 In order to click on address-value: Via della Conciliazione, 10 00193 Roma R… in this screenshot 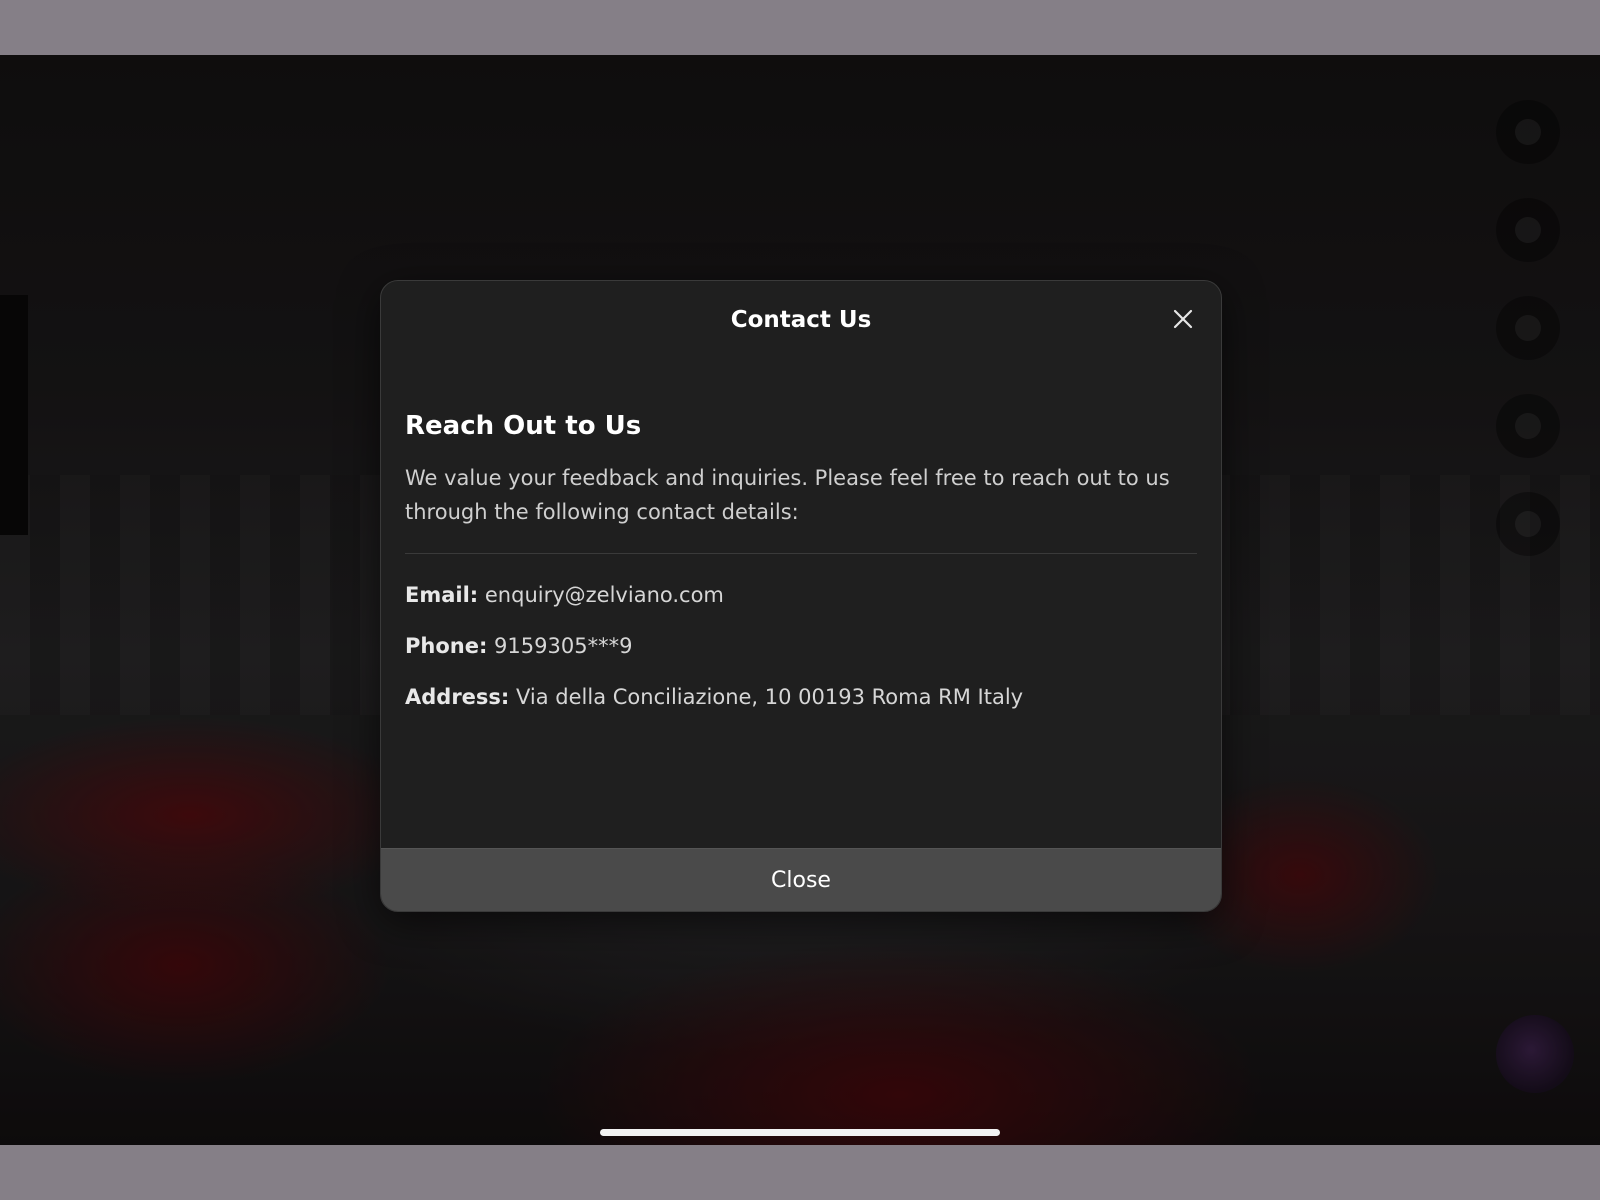, I will do `click(770, 697)`.